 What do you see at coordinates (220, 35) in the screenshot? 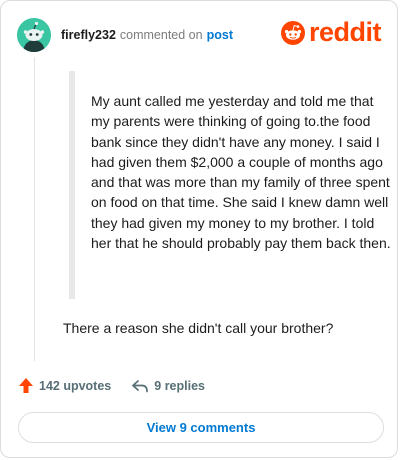
I see `post-link: post` at bounding box center [220, 35].